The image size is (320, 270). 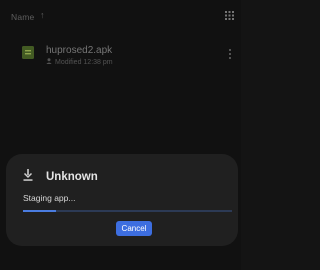 What do you see at coordinates (127, 211) in the screenshot?
I see `progress-bar` at bounding box center [127, 211].